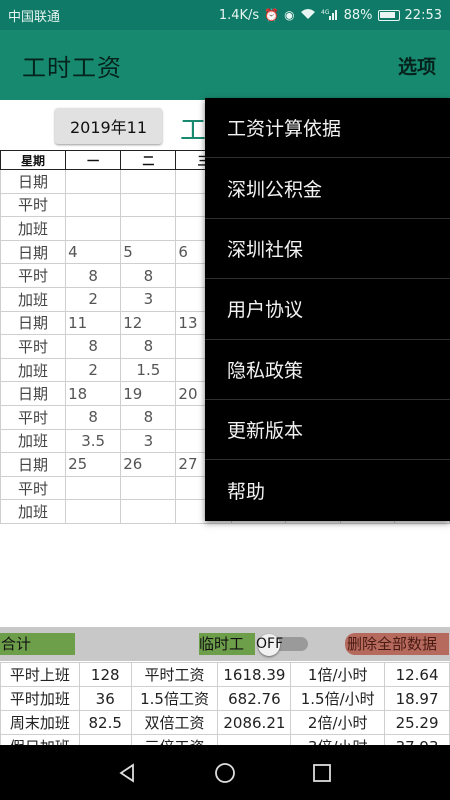 The height and width of the screenshot is (800, 450). Describe the element at coordinates (33, 160) in the screenshot. I see `weekday-header-label: 星期` at that location.